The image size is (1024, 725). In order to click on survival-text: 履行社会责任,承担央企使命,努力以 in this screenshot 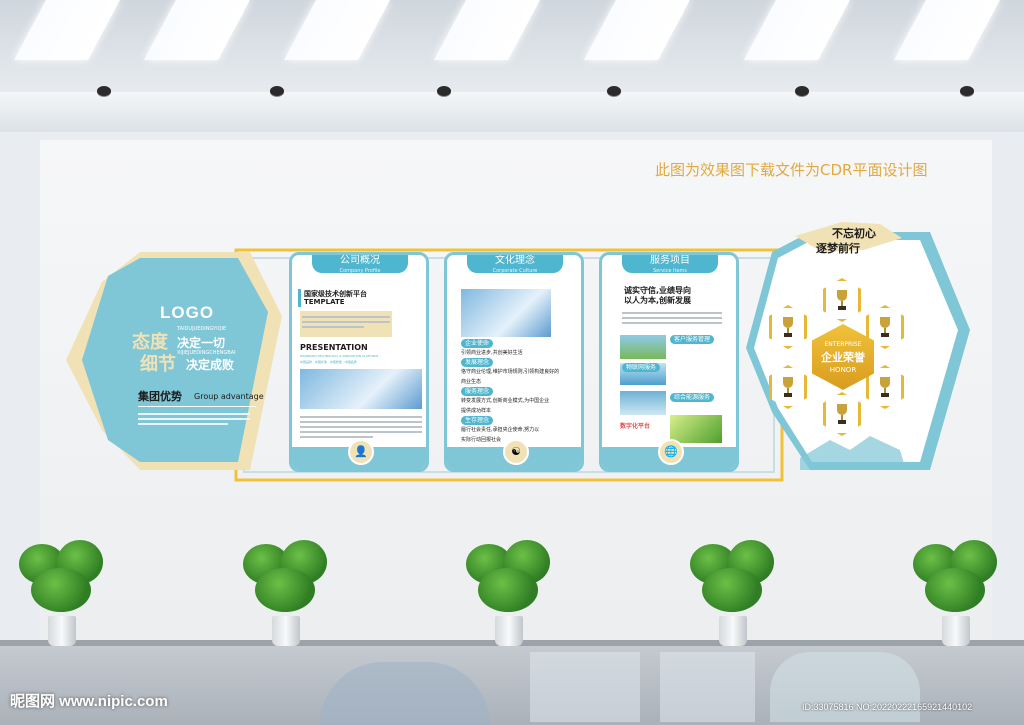, I will do `click(500, 430)`.